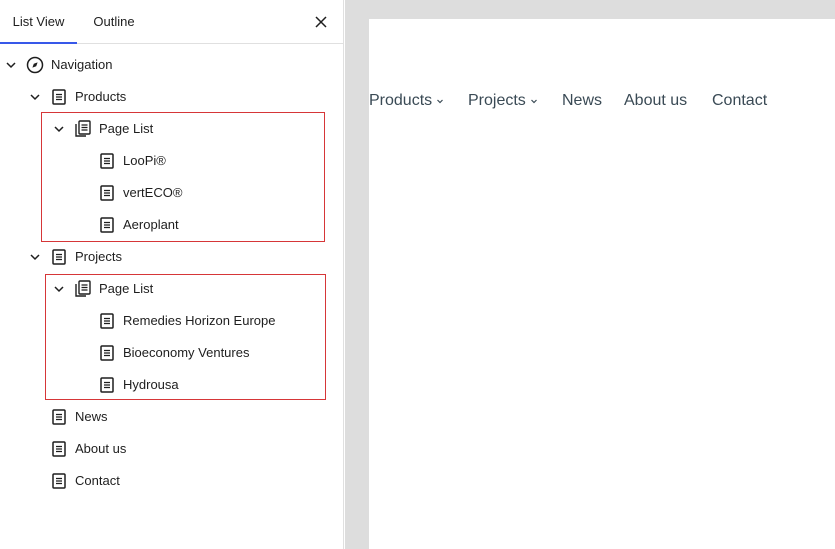  I want to click on tree-label: Navigation, so click(82, 64).